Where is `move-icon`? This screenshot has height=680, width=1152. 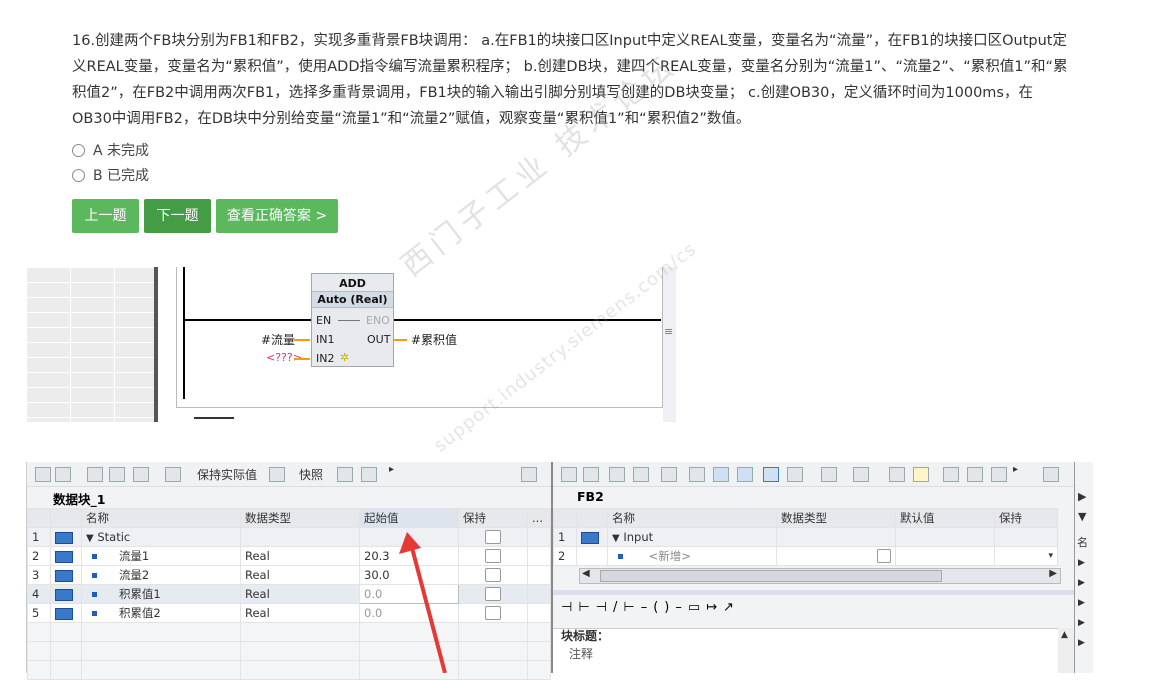 move-icon is located at coordinates (829, 474).